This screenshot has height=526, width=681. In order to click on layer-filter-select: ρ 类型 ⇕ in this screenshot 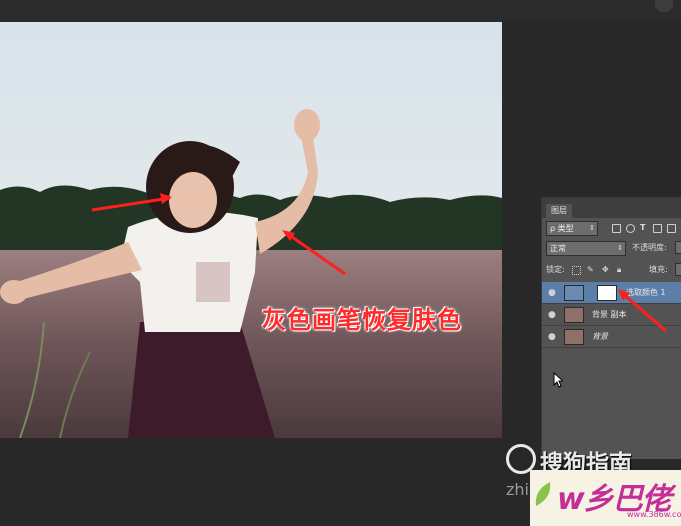, I will do `click(572, 228)`.